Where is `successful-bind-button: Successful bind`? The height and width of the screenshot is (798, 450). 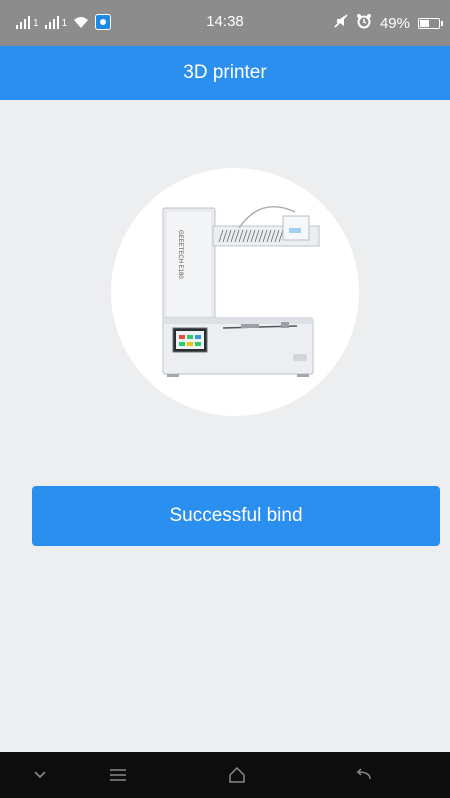
successful-bind-button: Successful bind is located at coordinates (236, 516).